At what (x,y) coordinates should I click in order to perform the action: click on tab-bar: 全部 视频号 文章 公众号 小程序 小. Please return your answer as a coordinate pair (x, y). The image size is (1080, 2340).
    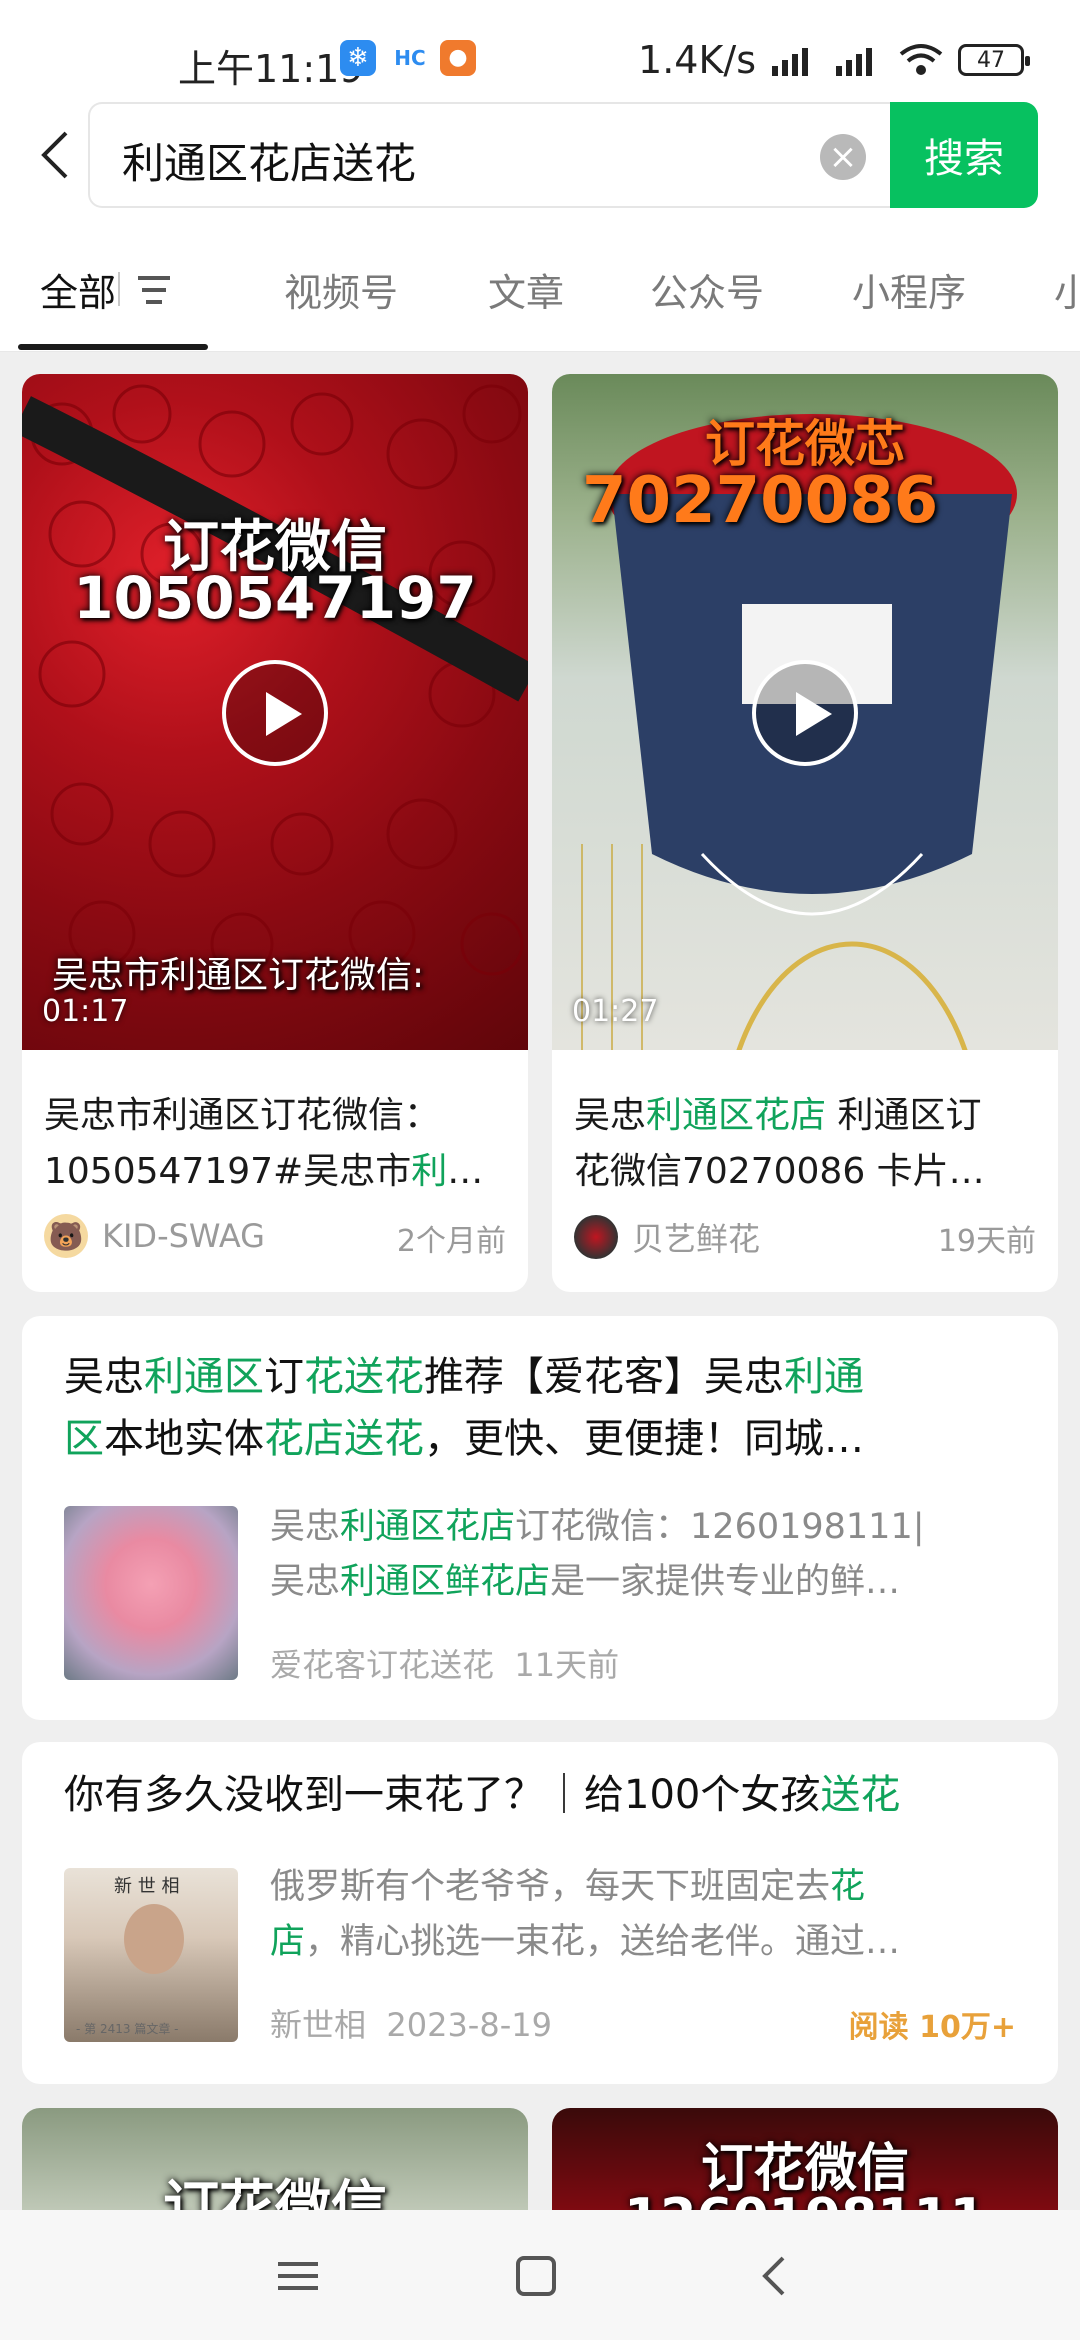
    Looking at the image, I should click on (540, 286).